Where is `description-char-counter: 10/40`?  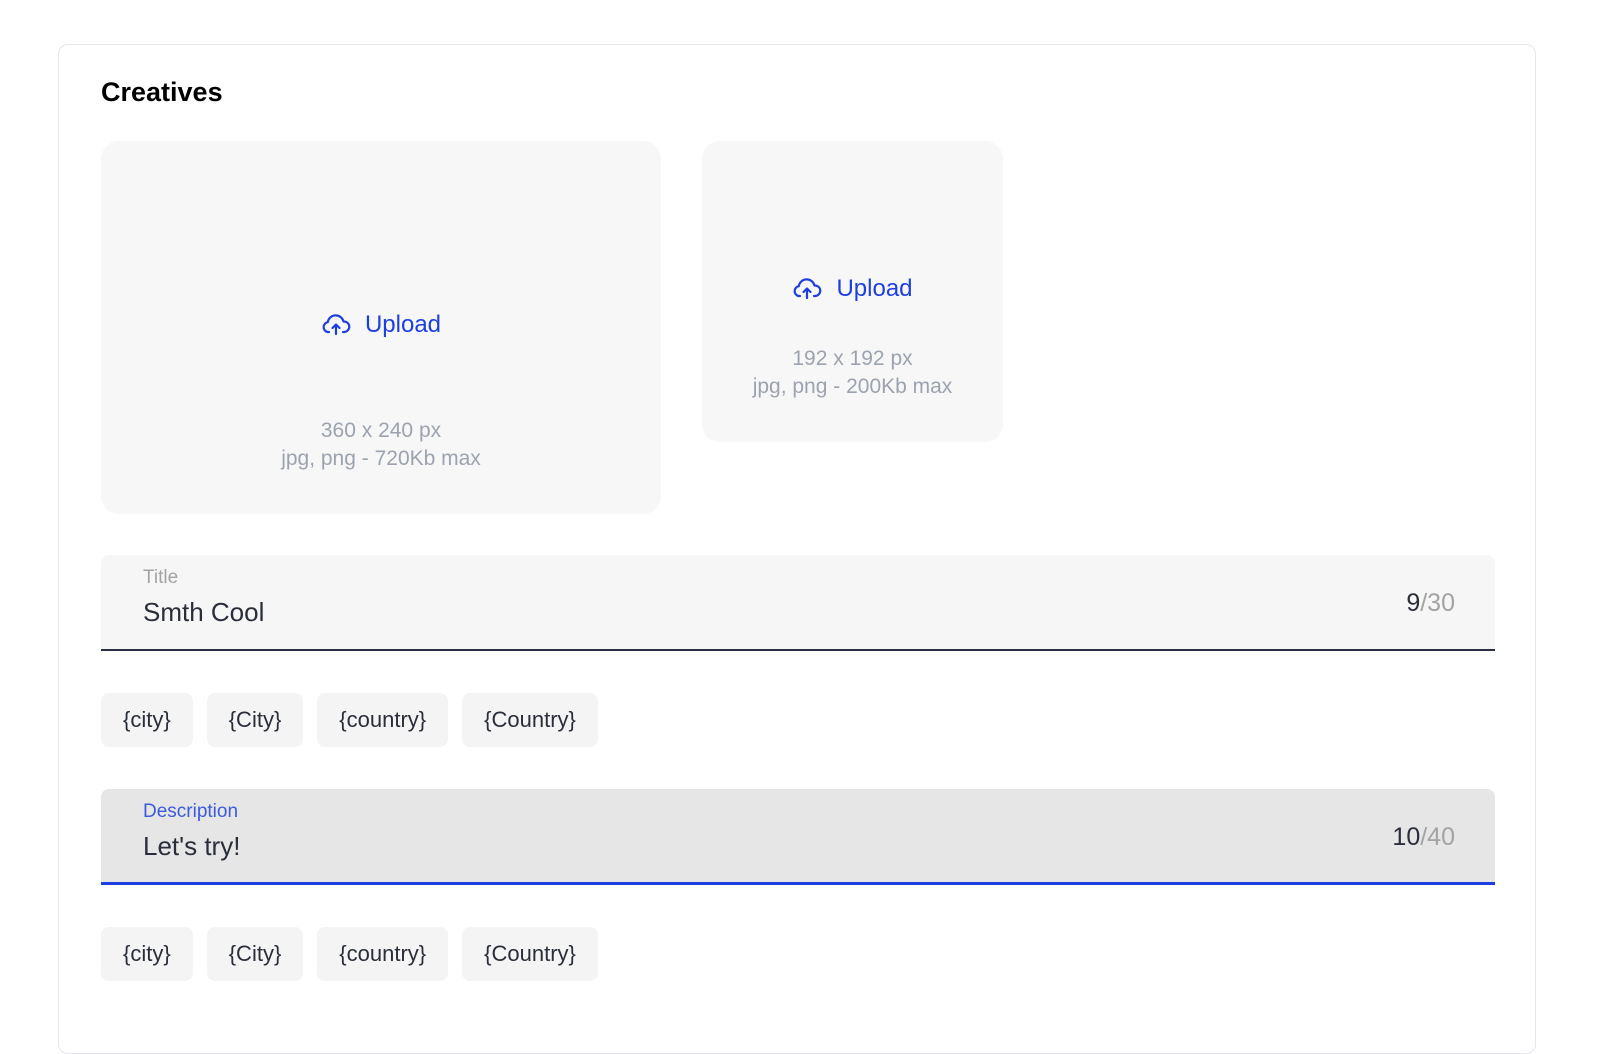
description-char-counter: 10/40 is located at coordinates (1423, 837).